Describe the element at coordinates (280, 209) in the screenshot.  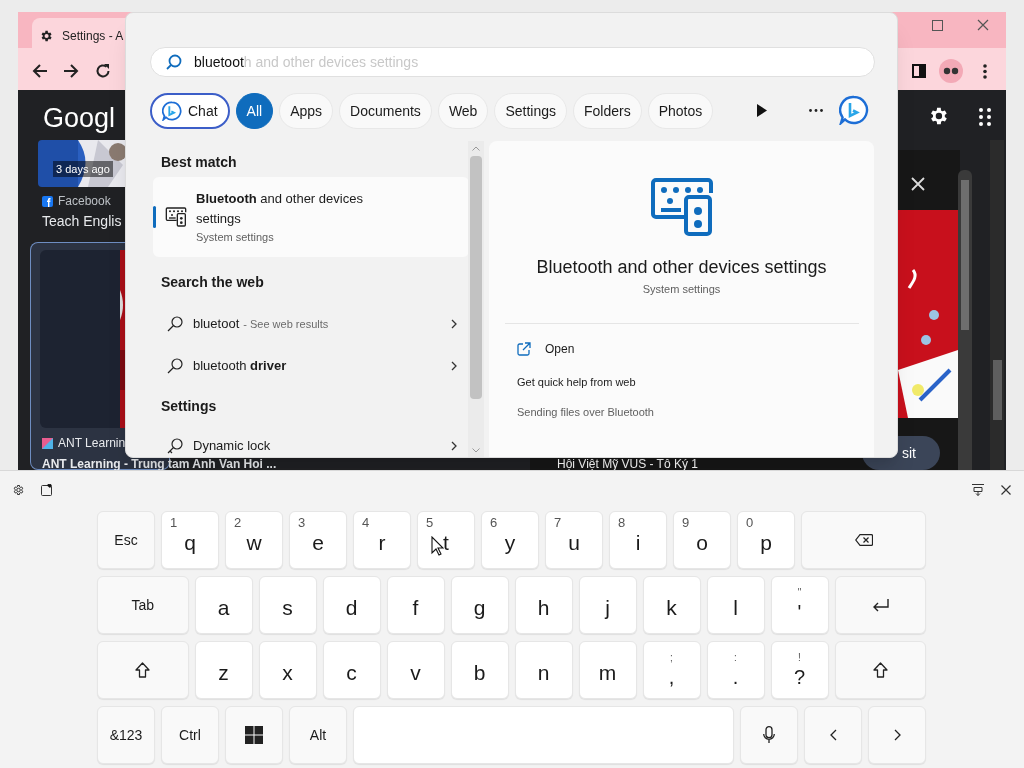
I see `result-title: Bluetooth and other devices settings` at that location.